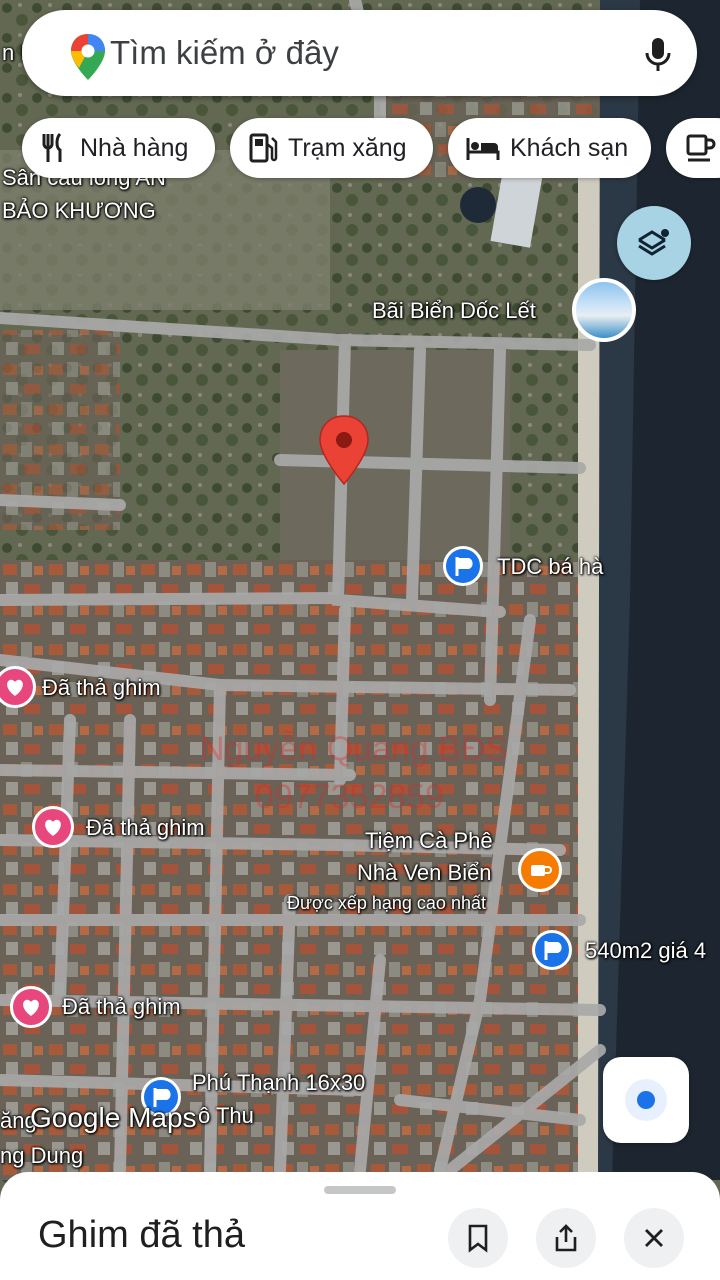 Image resolution: width=720 pixels, height=1280 pixels. Describe the element at coordinates (79, 211) in the screenshot. I see `map-label-bao-khuong: BẢO KHƯƠNG` at that location.